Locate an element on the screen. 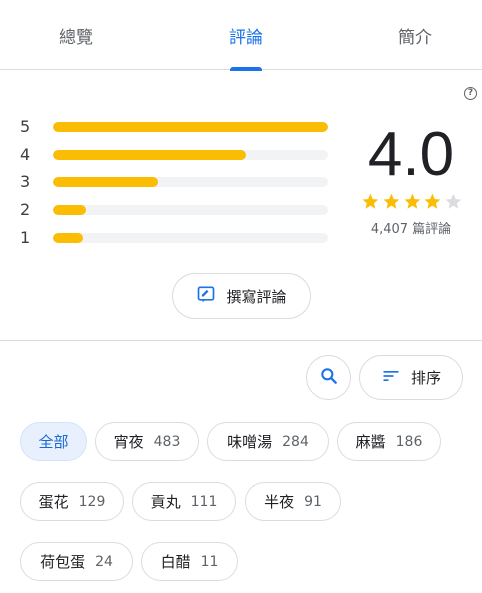 This screenshot has height=593, width=482. tab-bar: 總覽 評論 簡介 is located at coordinates (241, 35).